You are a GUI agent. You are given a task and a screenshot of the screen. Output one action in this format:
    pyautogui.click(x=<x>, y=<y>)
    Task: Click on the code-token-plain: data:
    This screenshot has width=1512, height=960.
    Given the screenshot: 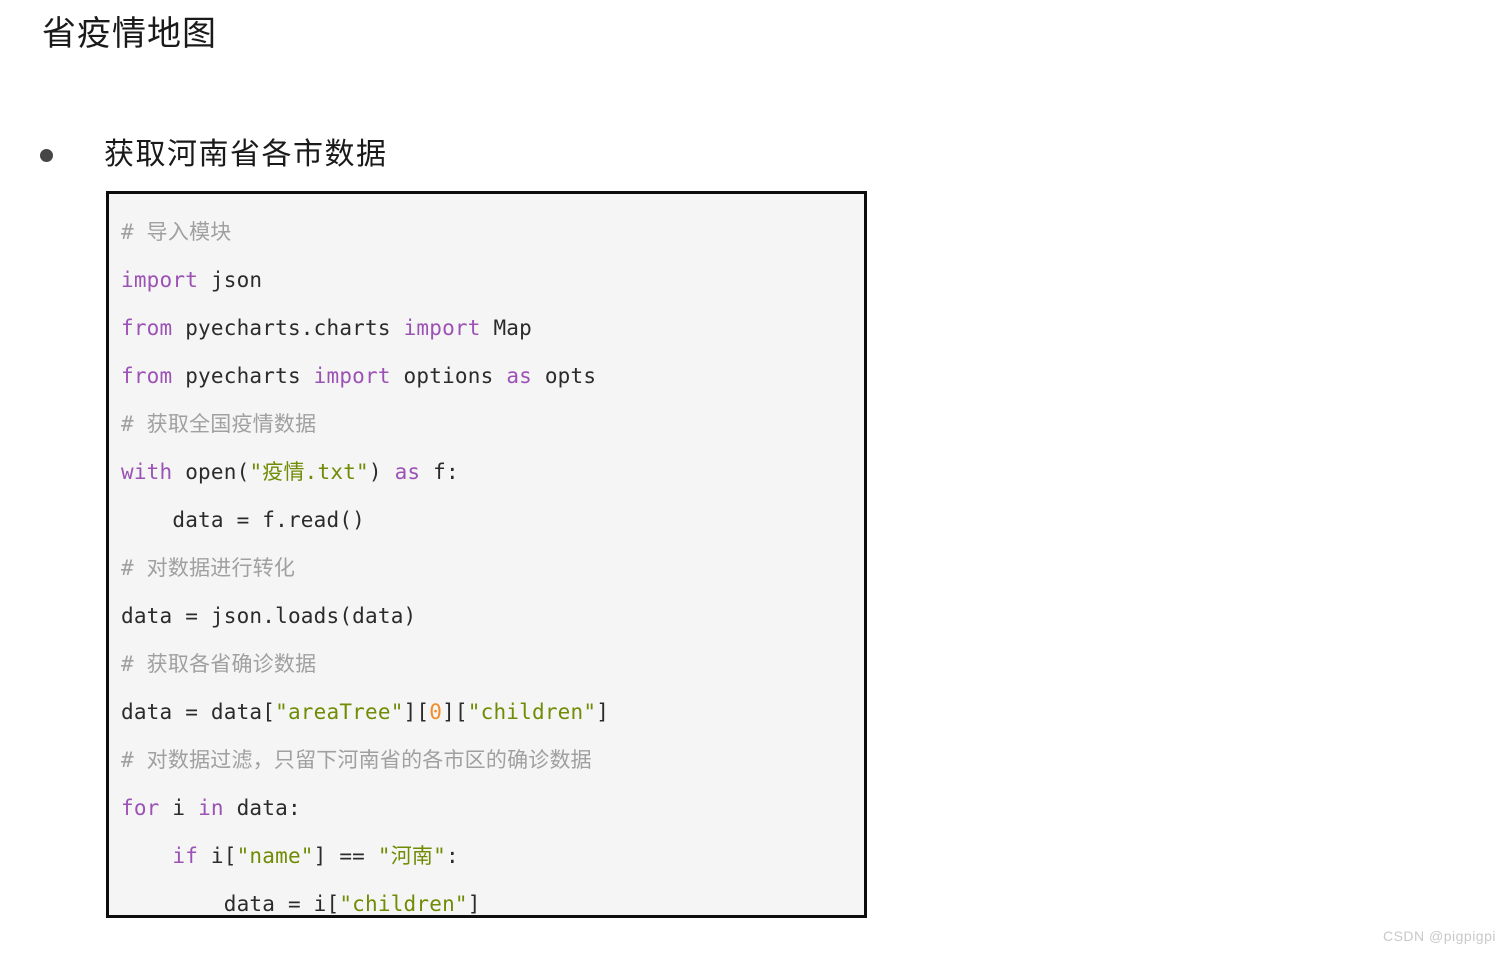 What is the action you would take?
    pyautogui.click(x=262, y=808)
    